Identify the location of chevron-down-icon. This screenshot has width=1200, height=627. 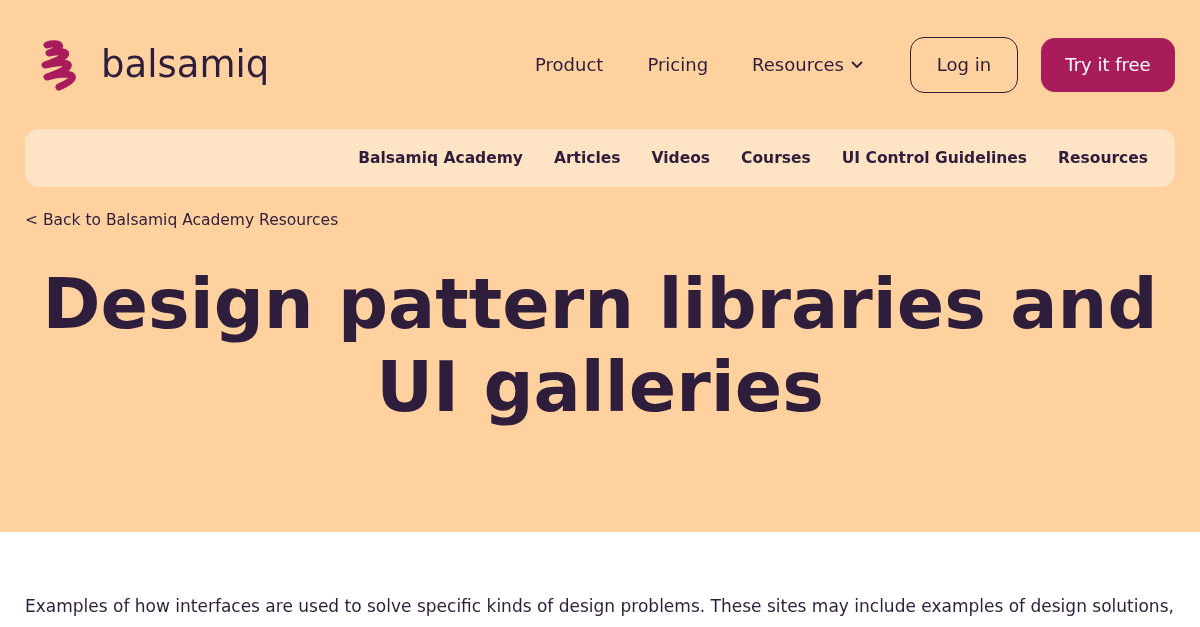
(857, 64).